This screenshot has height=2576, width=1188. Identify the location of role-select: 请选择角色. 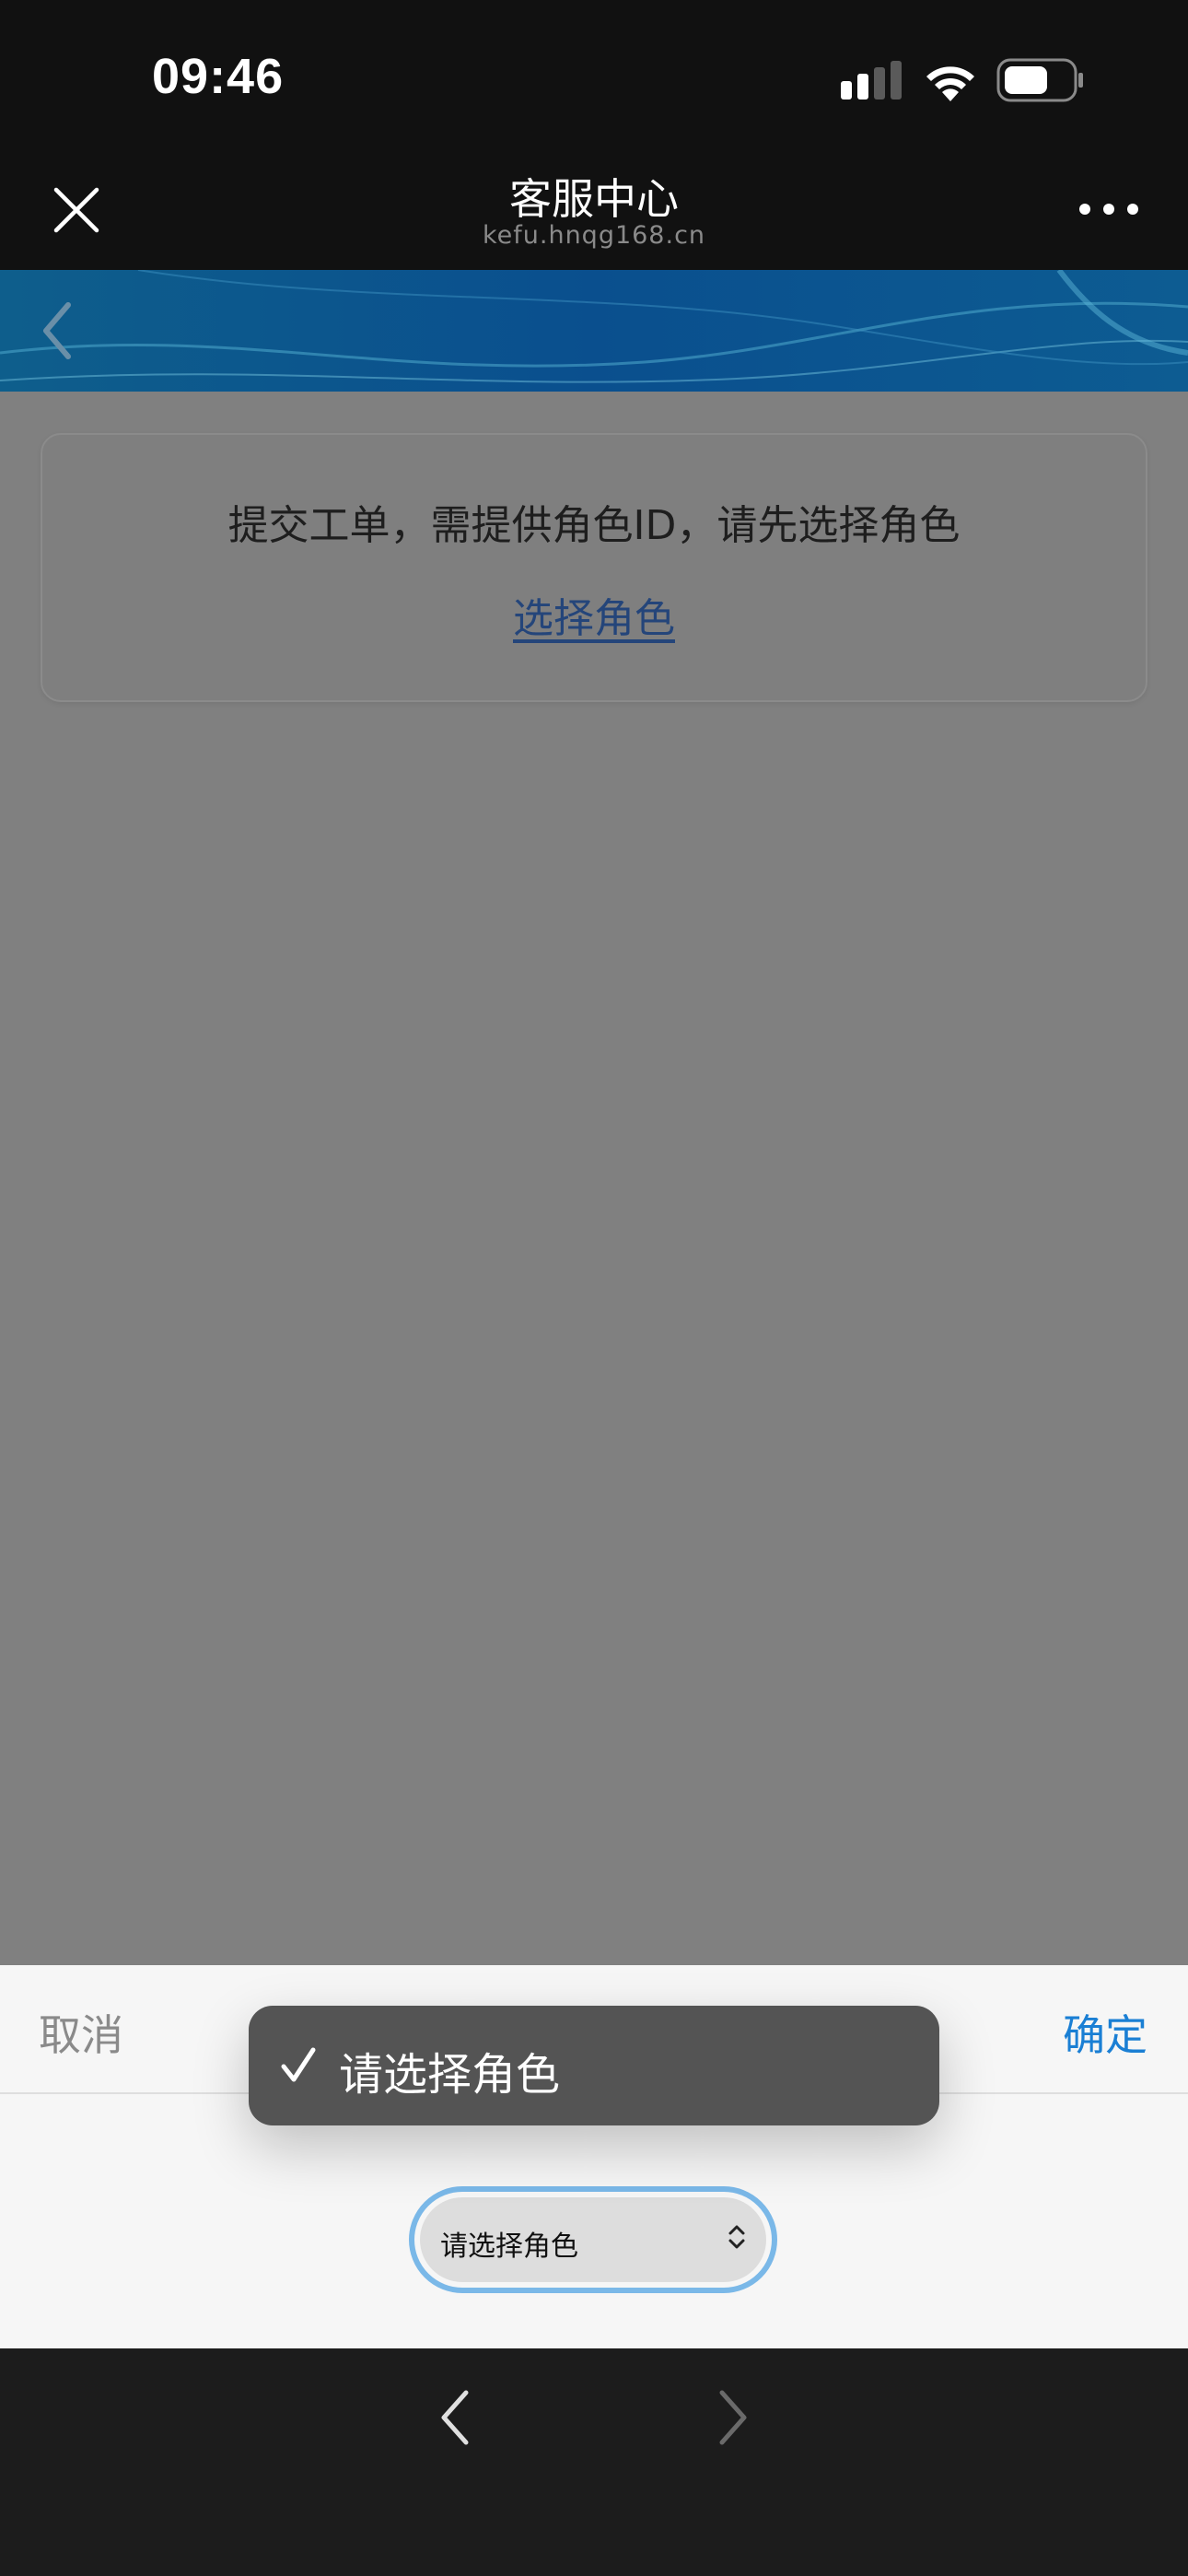
(593, 2239).